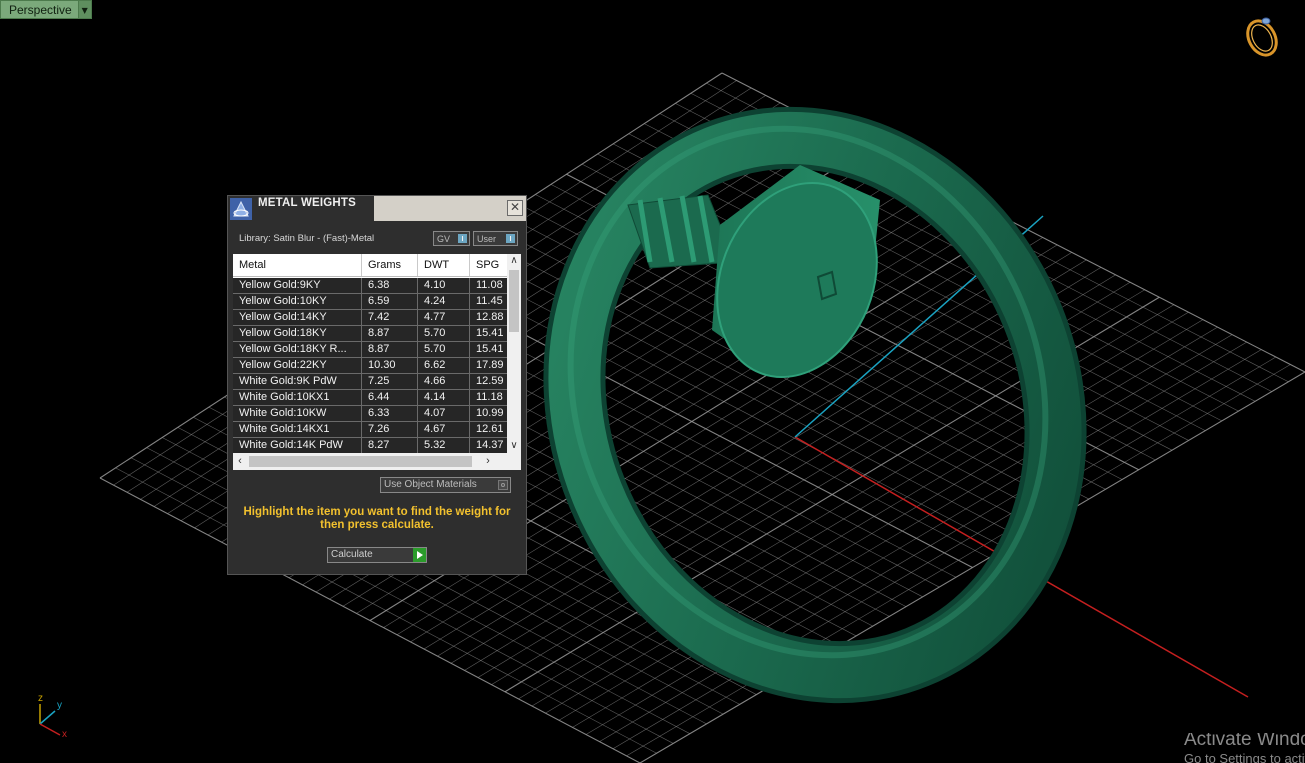  I want to click on scrollbar-corner, so click(514, 461).